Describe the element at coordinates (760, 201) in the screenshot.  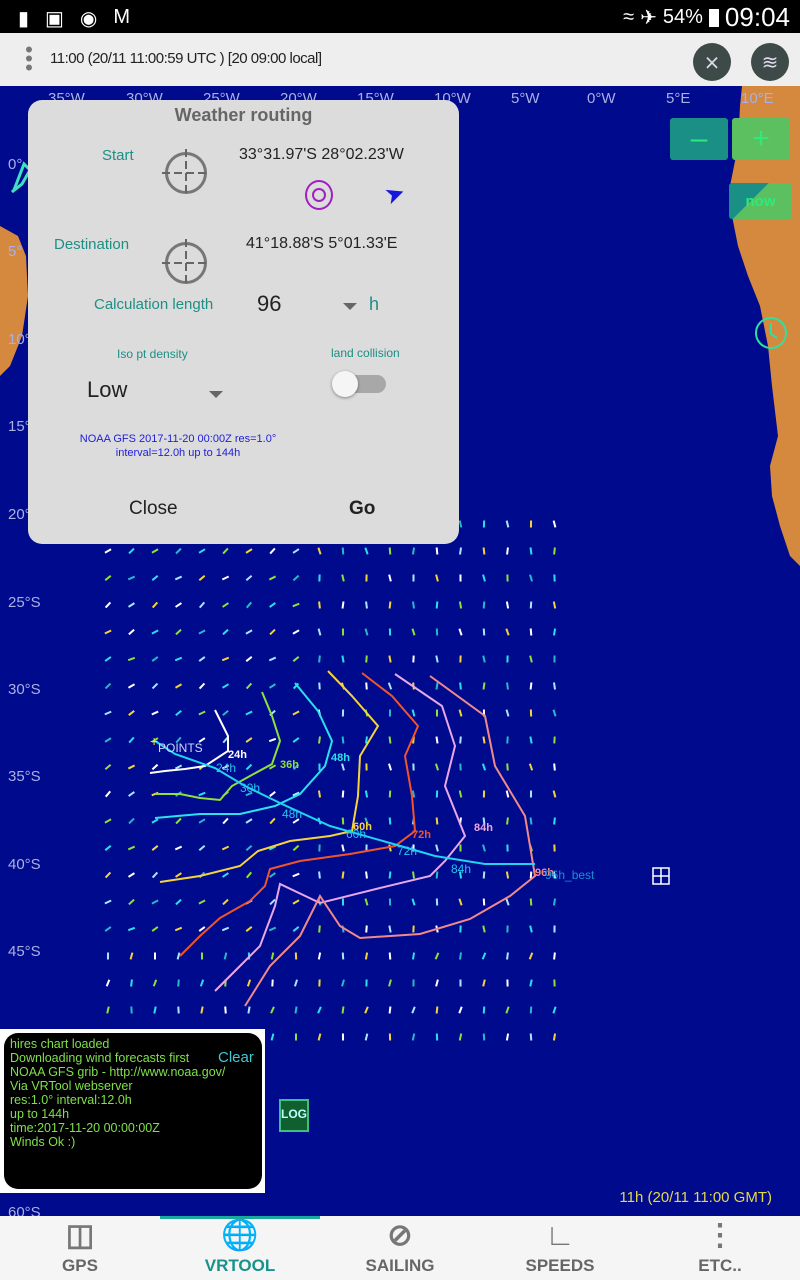
I see `now-button: now` at that location.